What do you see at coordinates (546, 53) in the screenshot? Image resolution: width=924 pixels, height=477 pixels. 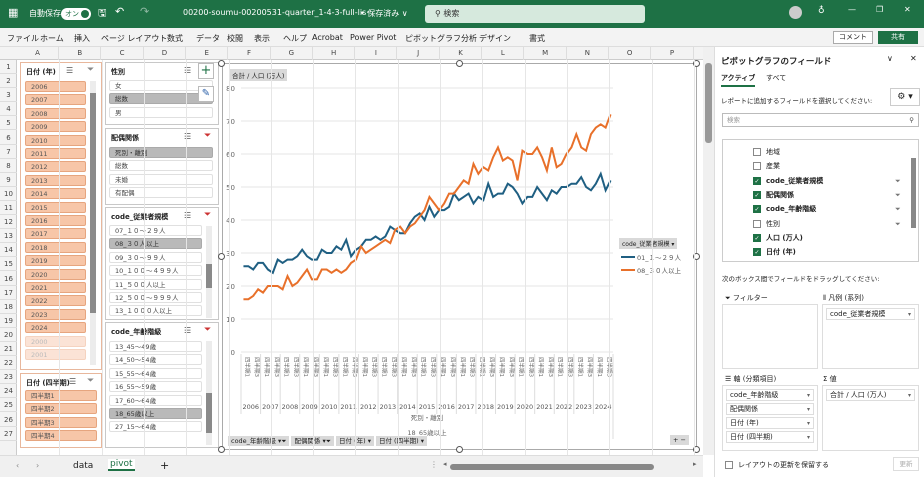 I see `column-header: M` at bounding box center [546, 53].